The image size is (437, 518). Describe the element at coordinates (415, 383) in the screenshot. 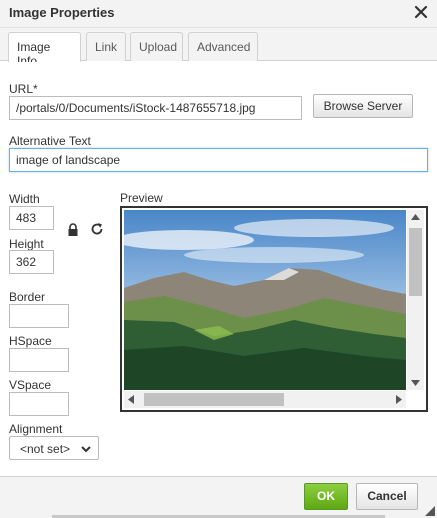

I see `scroll-down-icon` at that location.